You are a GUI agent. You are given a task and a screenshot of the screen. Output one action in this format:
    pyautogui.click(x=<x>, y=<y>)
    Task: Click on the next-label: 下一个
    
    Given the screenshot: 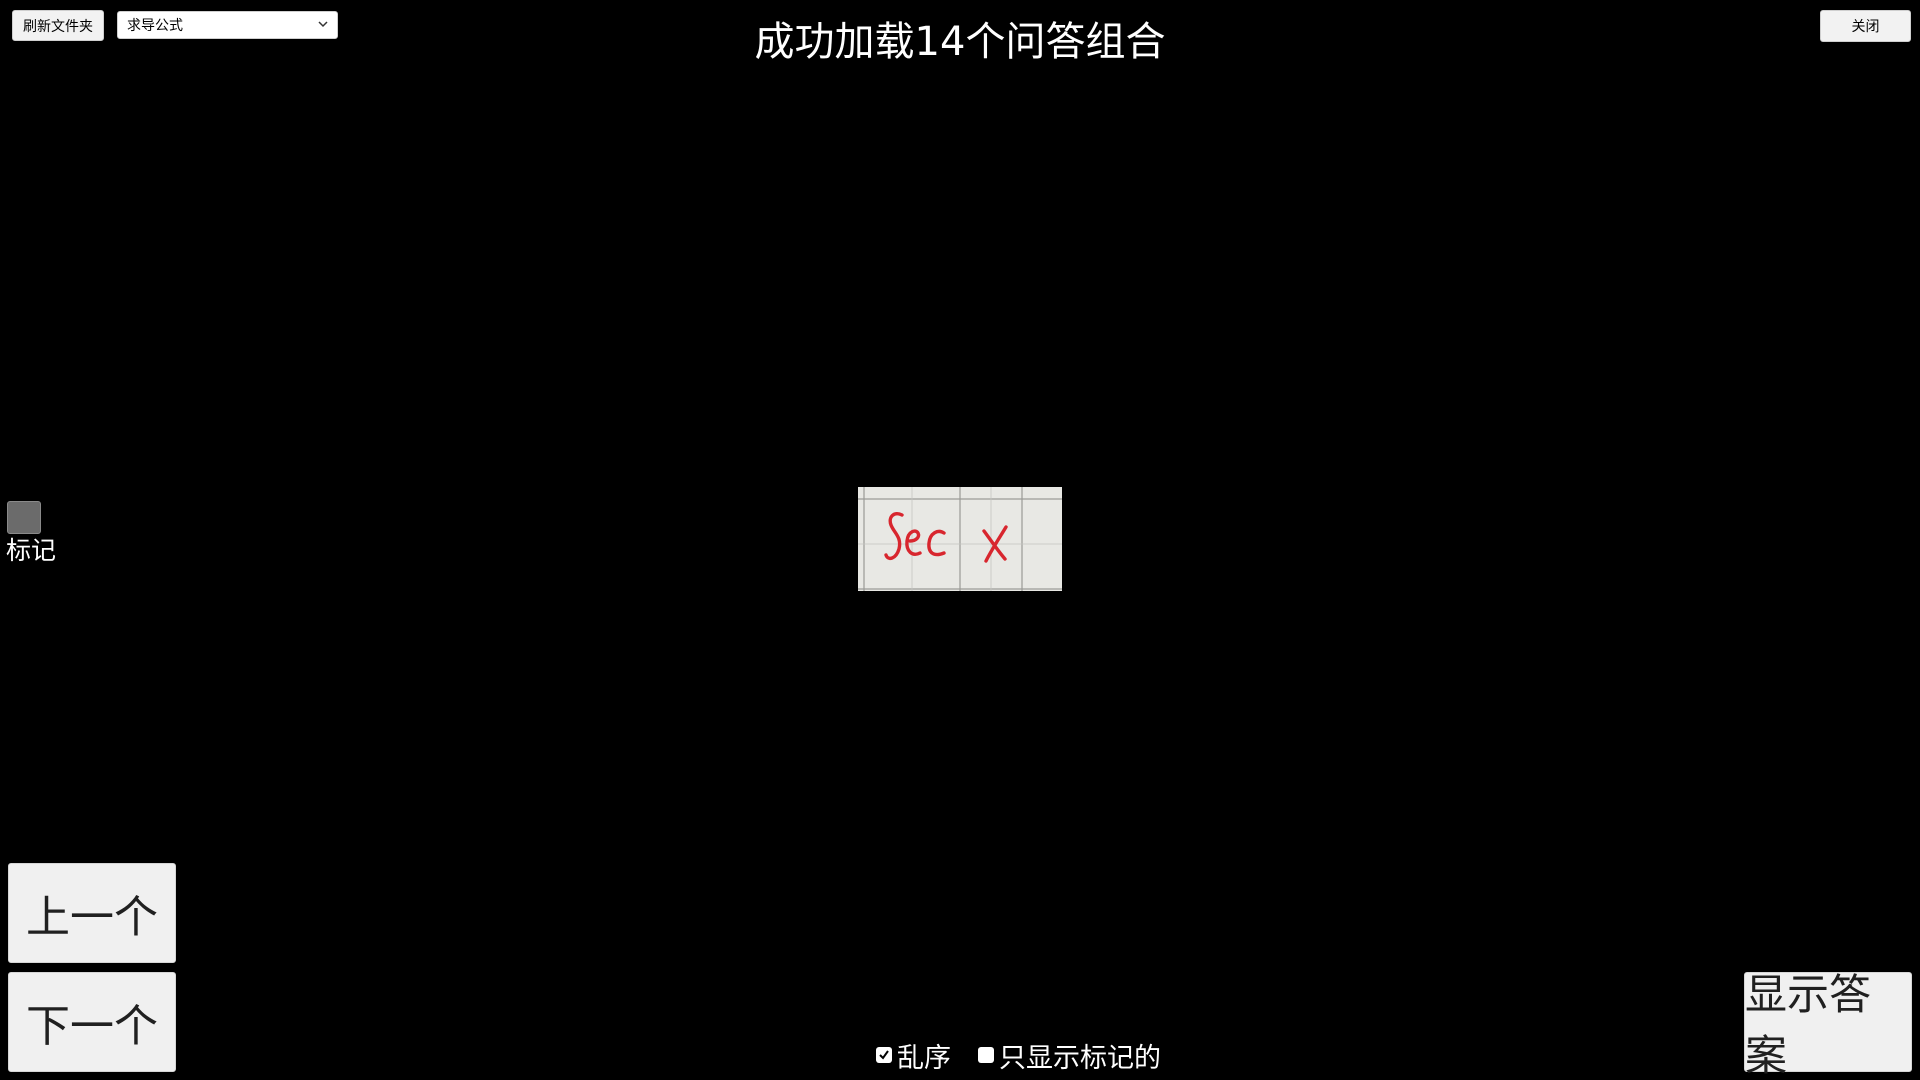 What is the action you would take?
    pyautogui.click(x=92, y=1026)
    